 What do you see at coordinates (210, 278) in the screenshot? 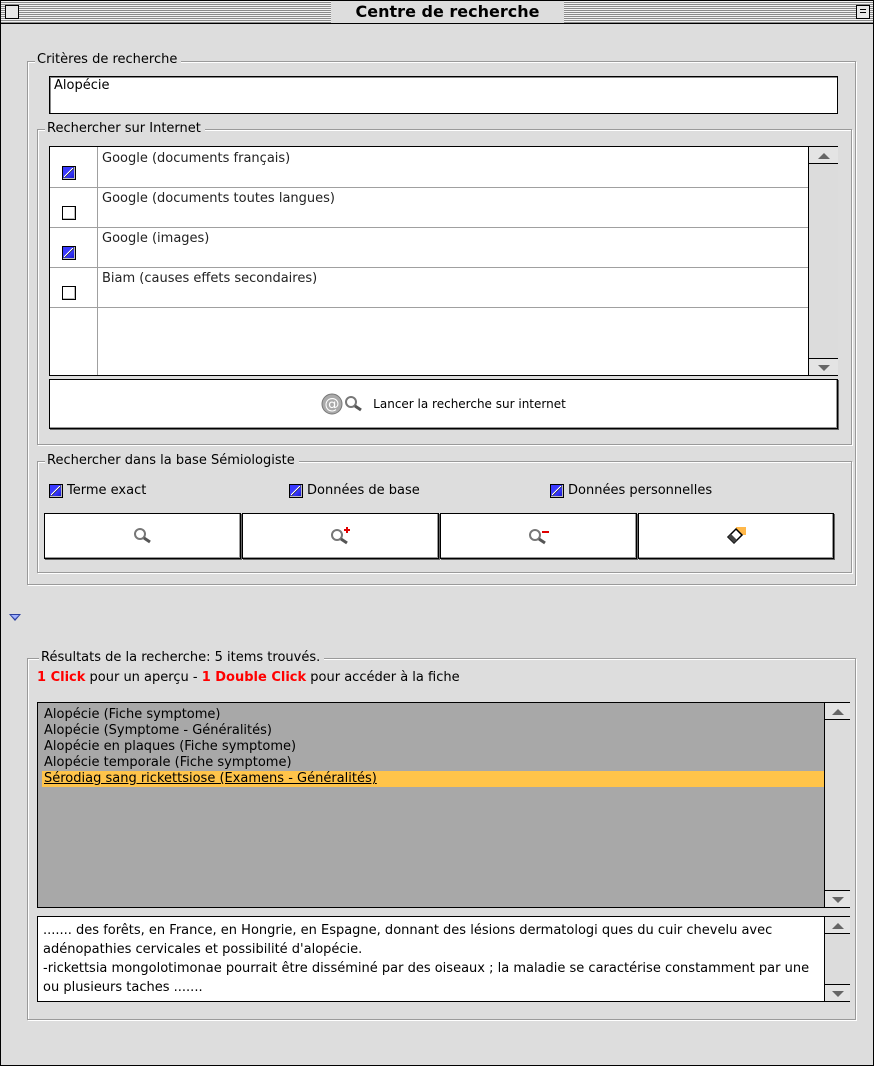
I see `internet-source-label: Biam (causes effets secondaires)` at bounding box center [210, 278].